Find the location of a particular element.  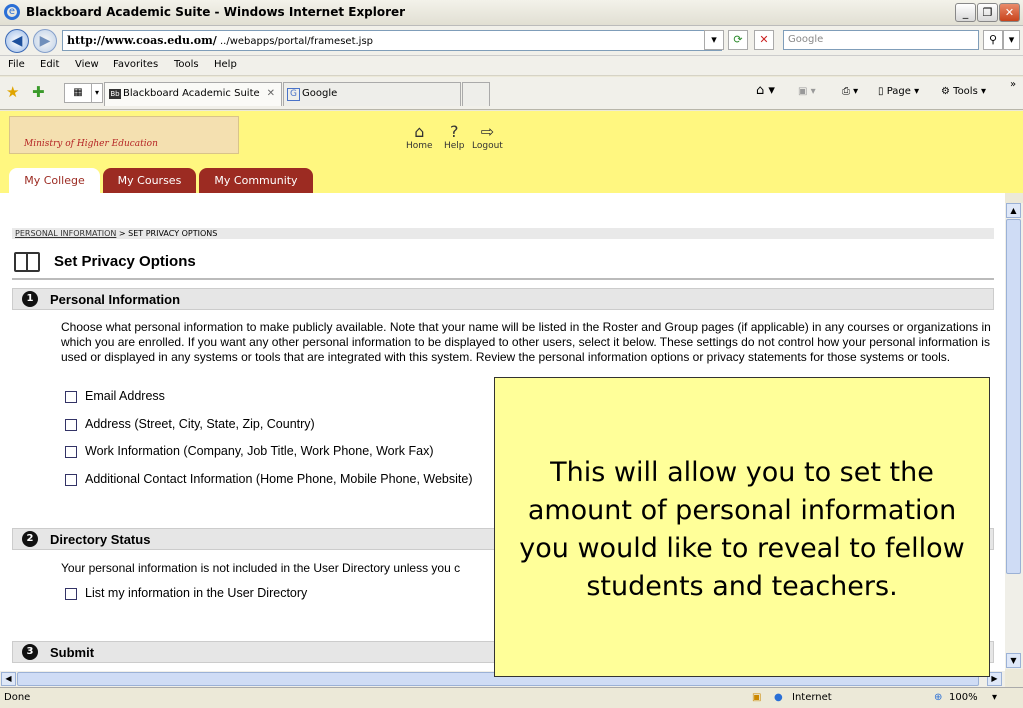

new-tab-button is located at coordinates (476, 94).